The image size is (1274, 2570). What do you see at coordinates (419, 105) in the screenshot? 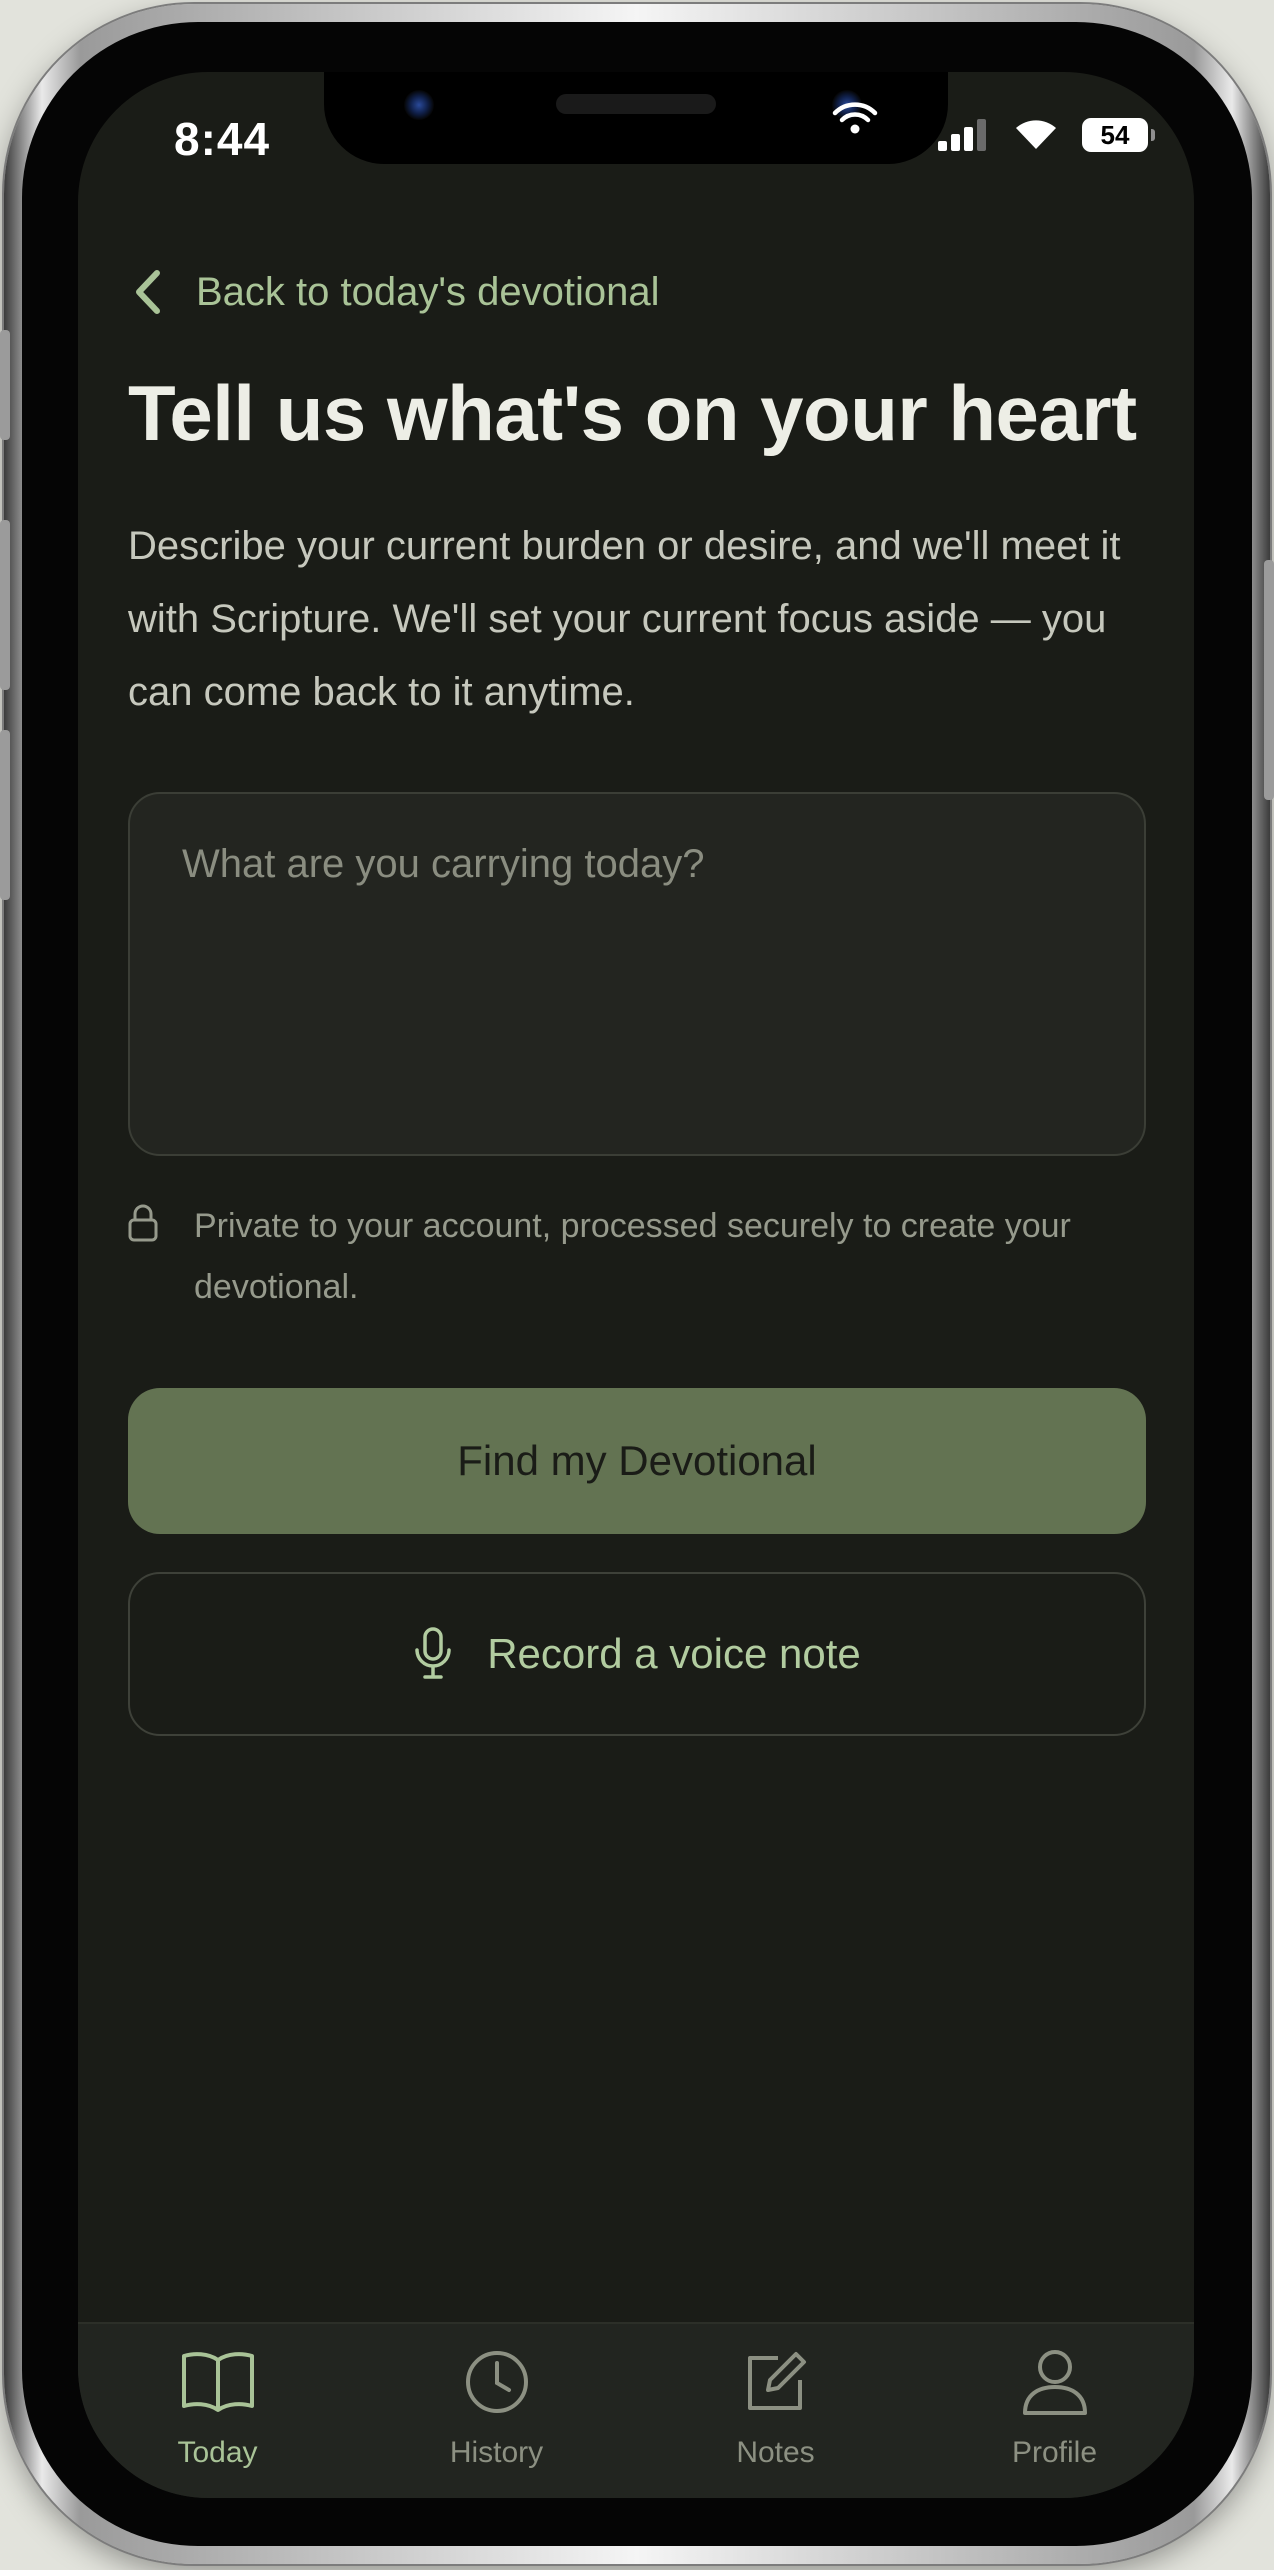
I see `front-camera` at bounding box center [419, 105].